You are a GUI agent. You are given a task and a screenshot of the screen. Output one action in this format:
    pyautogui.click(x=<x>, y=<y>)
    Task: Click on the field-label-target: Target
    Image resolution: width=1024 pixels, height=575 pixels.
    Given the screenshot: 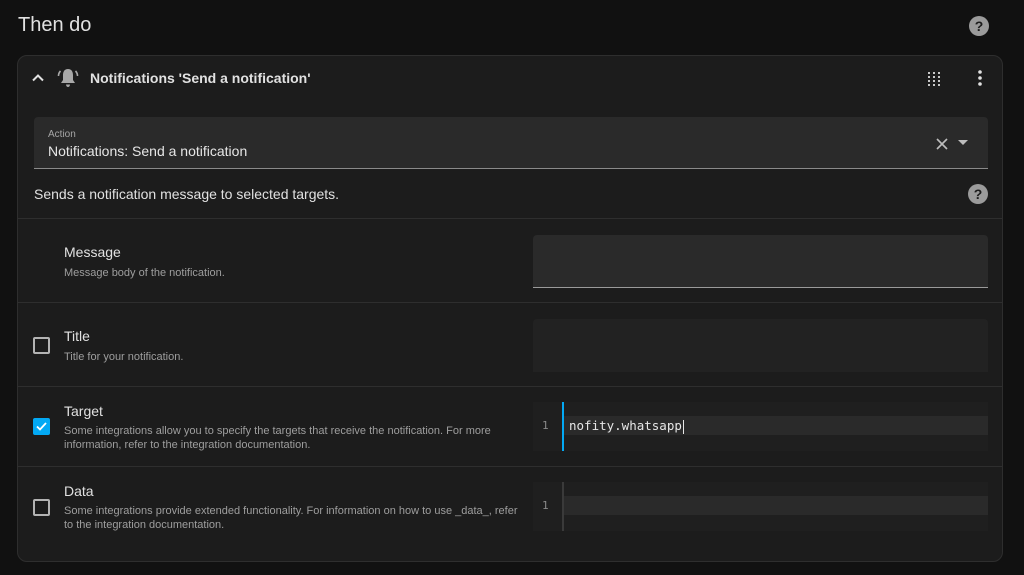 What is the action you would take?
    pyautogui.click(x=83, y=411)
    